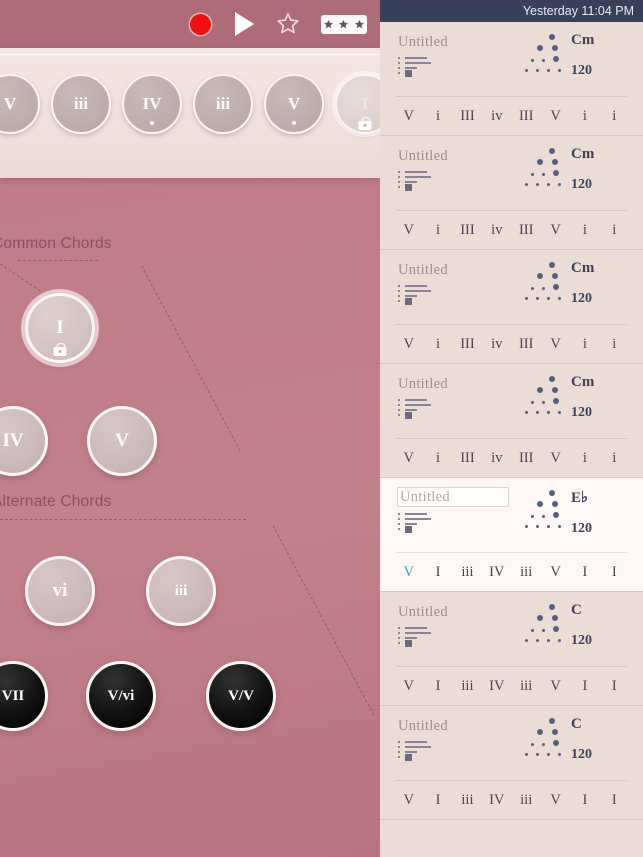 This screenshot has width=643, height=857. Describe the element at coordinates (365, 103) in the screenshot. I see `progression-slot-label: I` at that location.